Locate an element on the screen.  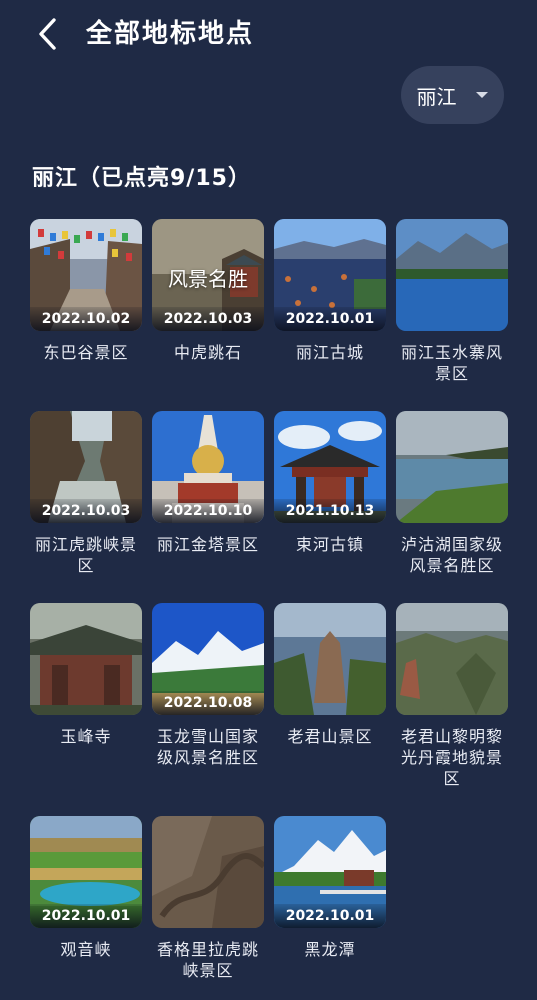
landmark-thumbnail: 2021.10.13 is located at coordinates (330, 467).